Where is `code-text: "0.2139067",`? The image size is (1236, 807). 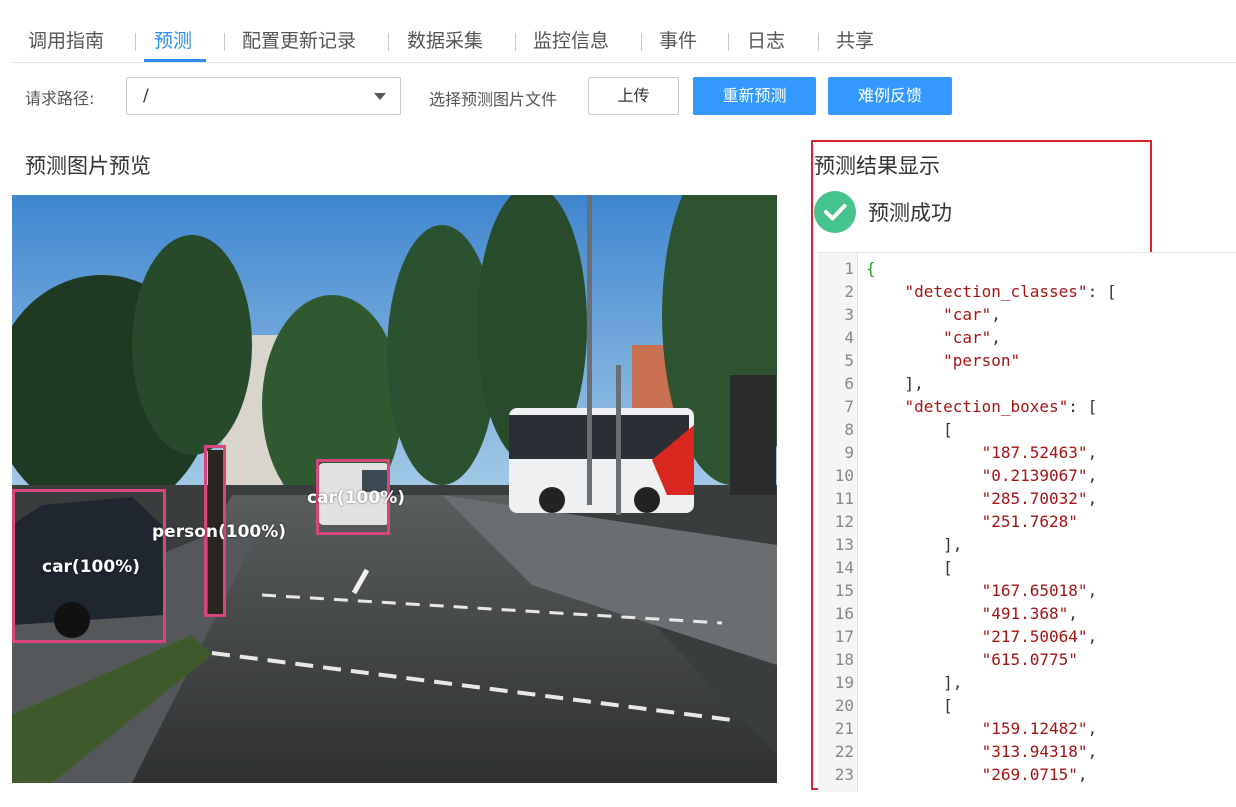
code-text: "0.2139067", is located at coordinates (1039, 475).